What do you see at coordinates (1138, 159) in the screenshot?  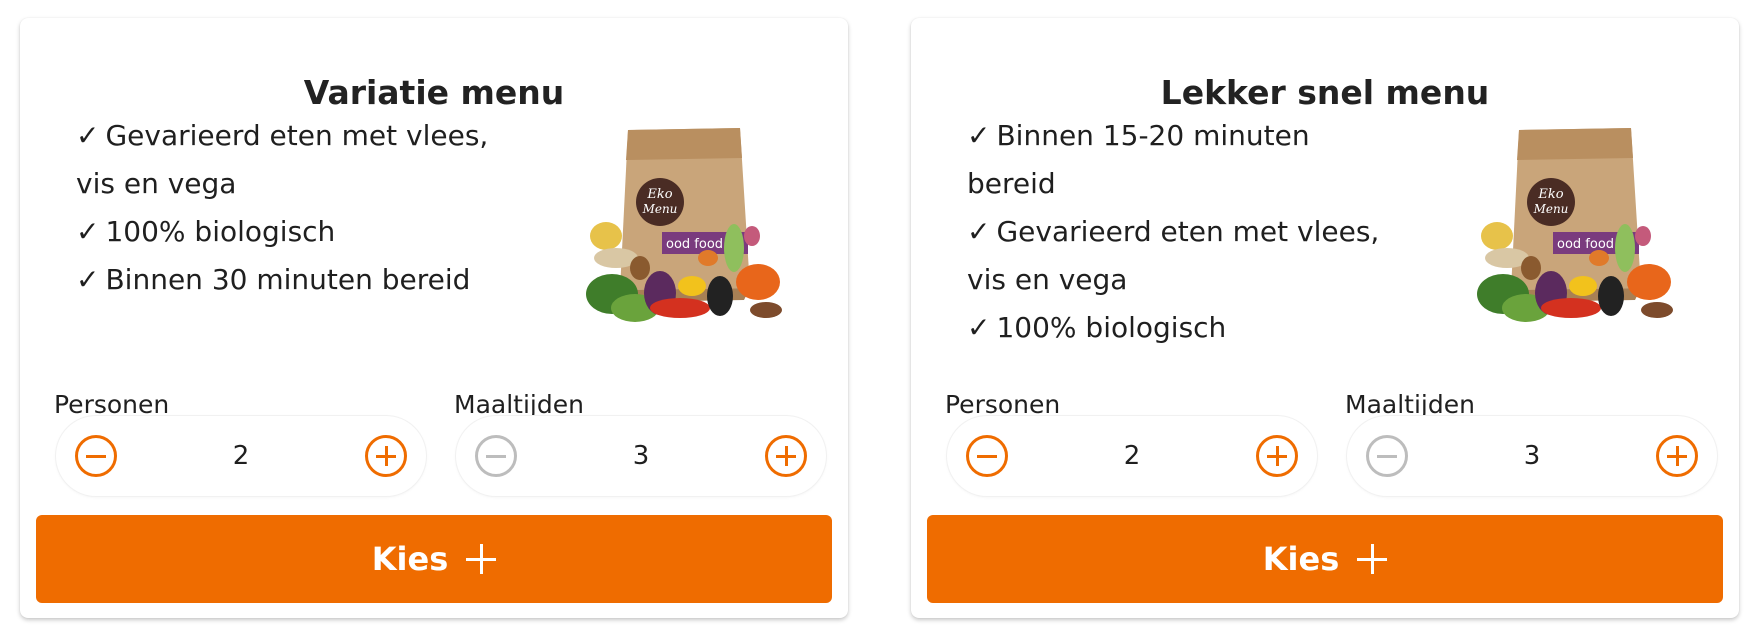 I see `feature-text: Binnen 15-20 minuten bereid` at bounding box center [1138, 159].